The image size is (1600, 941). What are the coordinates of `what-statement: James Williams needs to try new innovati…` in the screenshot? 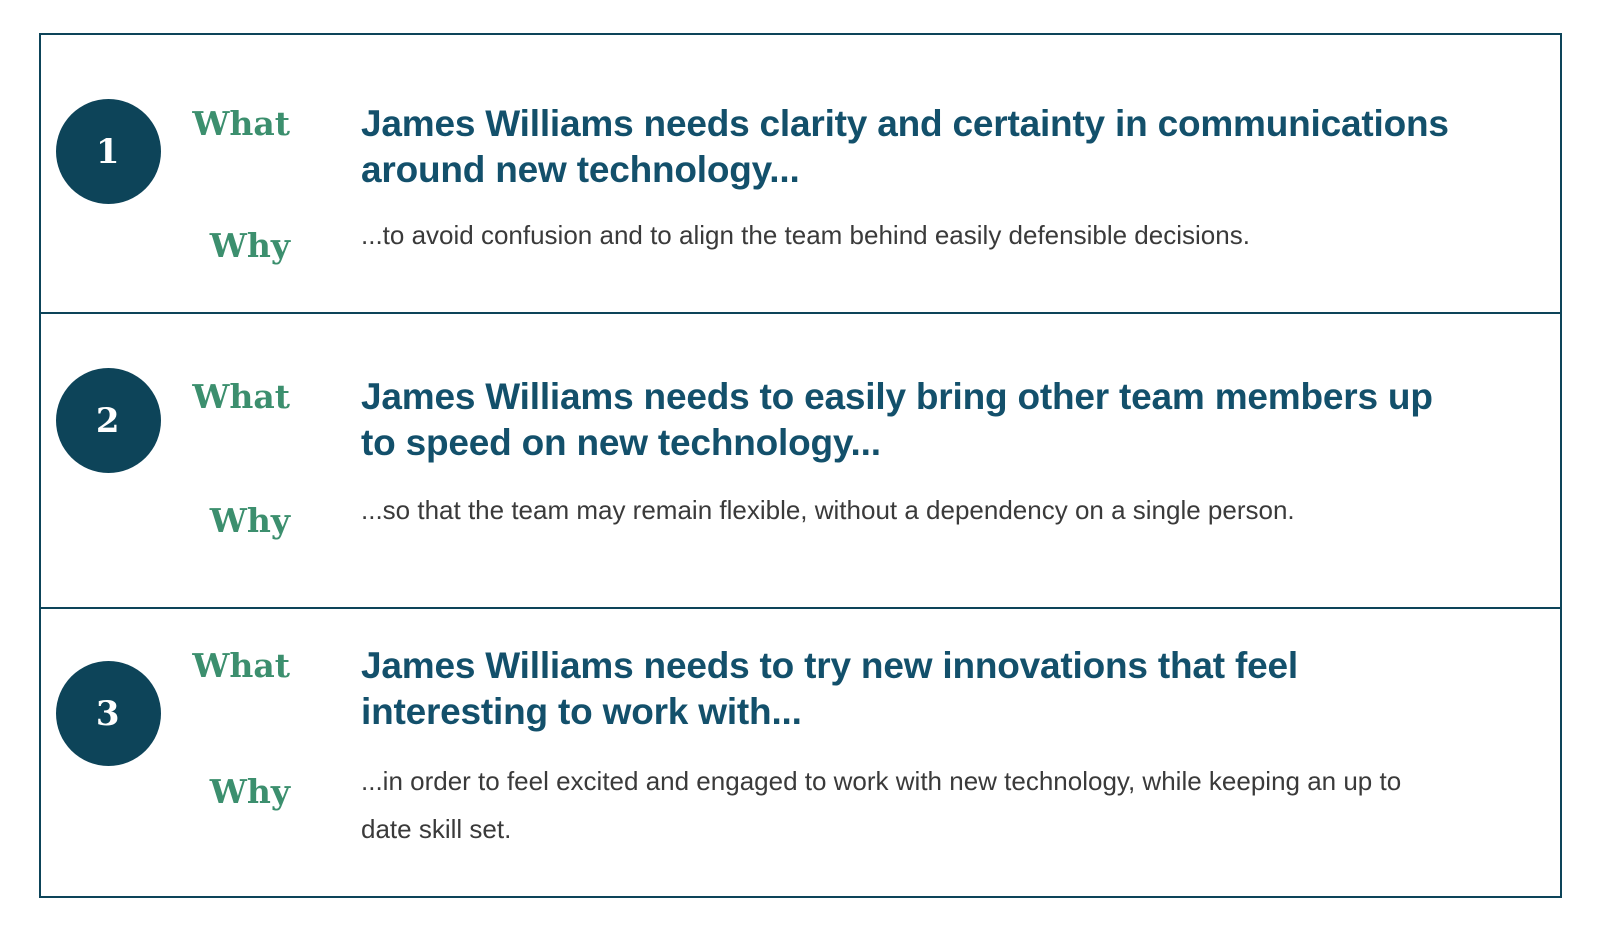 It's located at (829, 688).